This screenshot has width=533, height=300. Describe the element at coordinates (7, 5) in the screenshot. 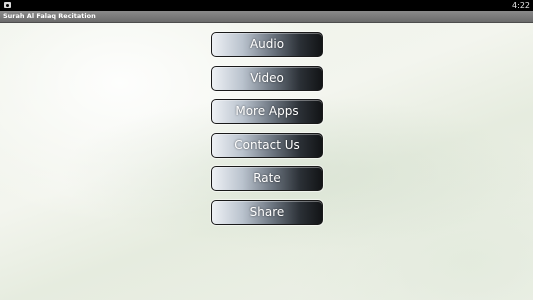

I see `notification-icon` at that location.